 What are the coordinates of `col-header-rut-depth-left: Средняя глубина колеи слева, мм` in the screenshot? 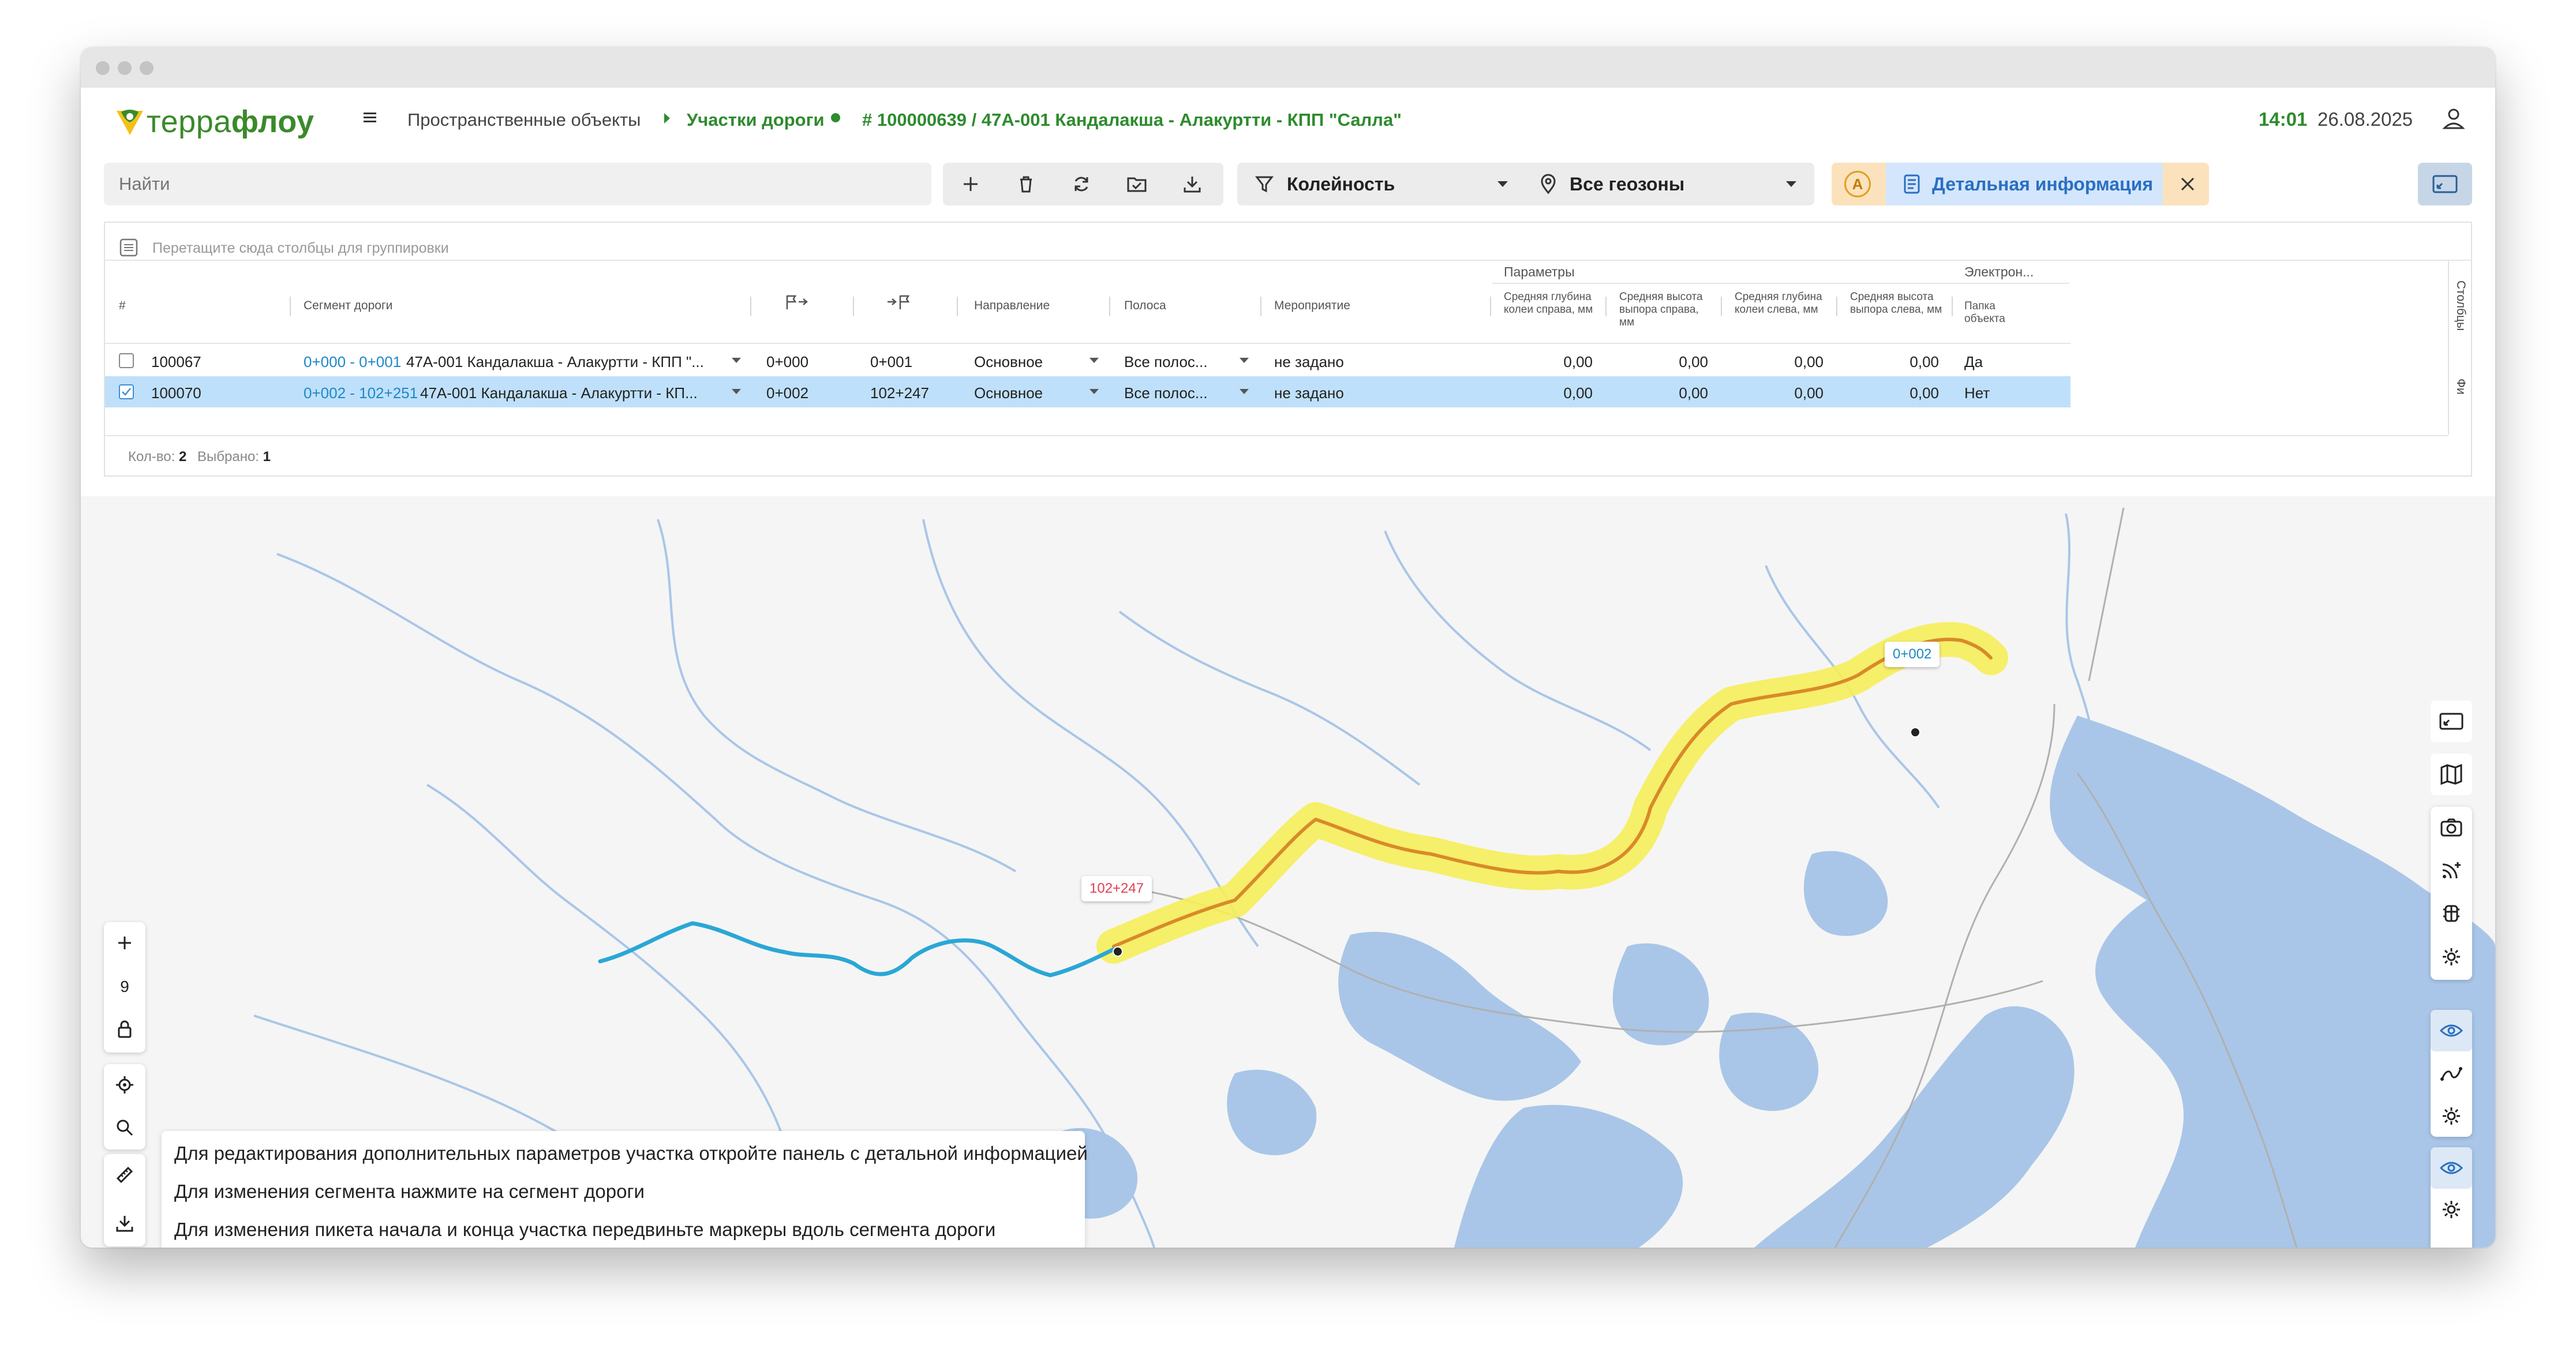 It's located at (1781, 310).